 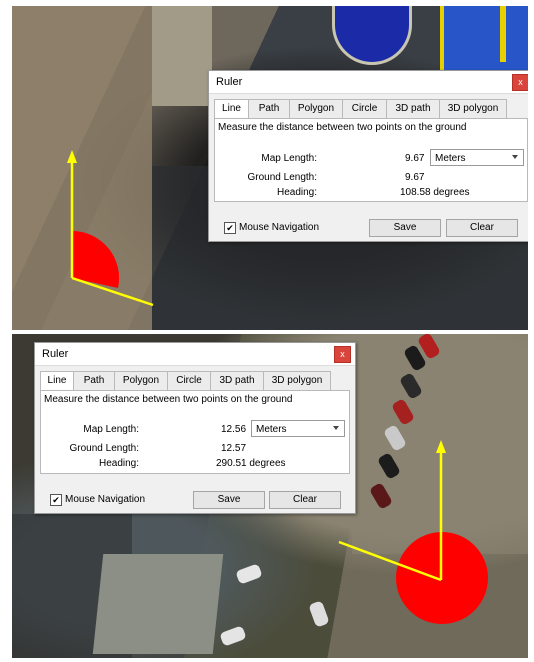 I want to click on heading-value: 108.58 degrees, so click(x=435, y=192).